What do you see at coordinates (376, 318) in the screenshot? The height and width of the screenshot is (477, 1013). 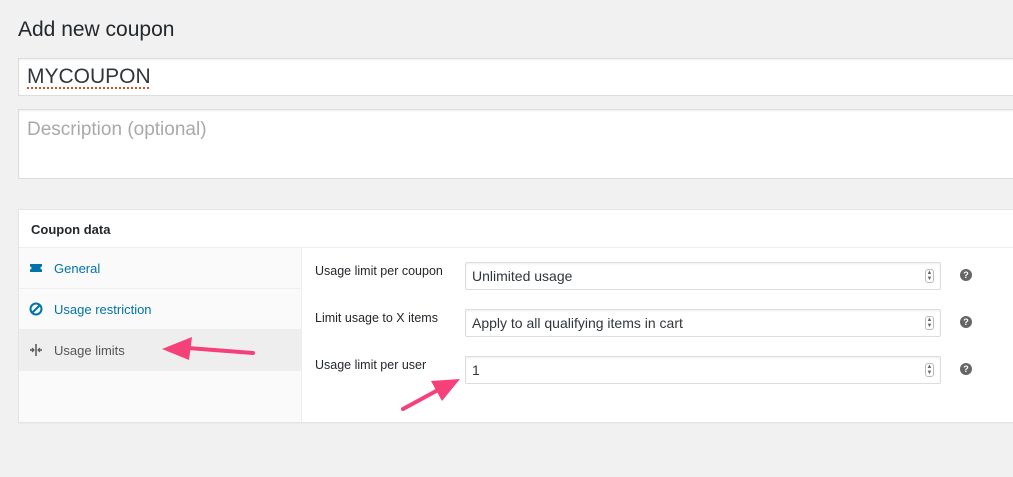 I see `field-label: Limit usage to X items` at bounding box center [376, 318].